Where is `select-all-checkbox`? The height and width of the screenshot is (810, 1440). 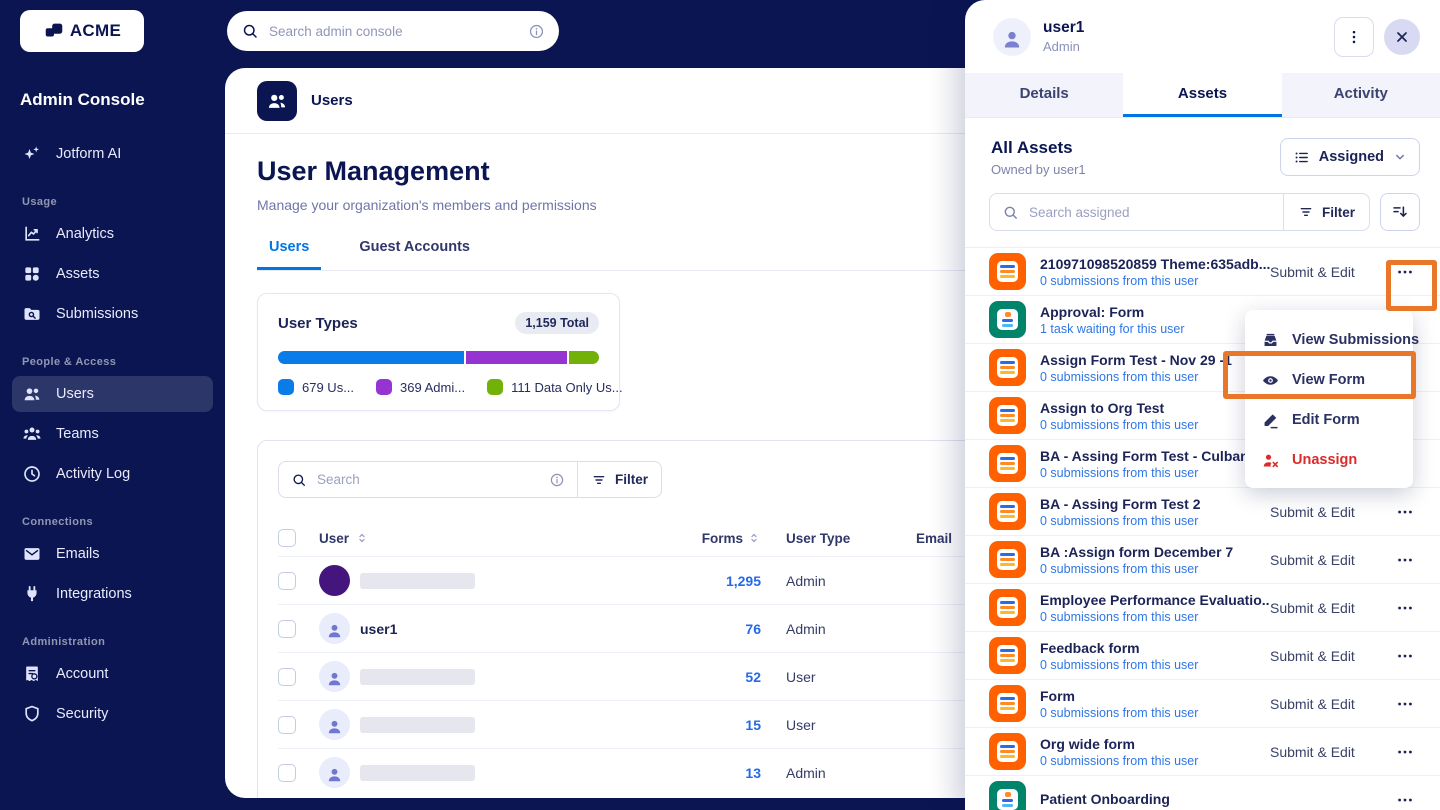
select-all-checkbox is located at coordinates (287, 538).